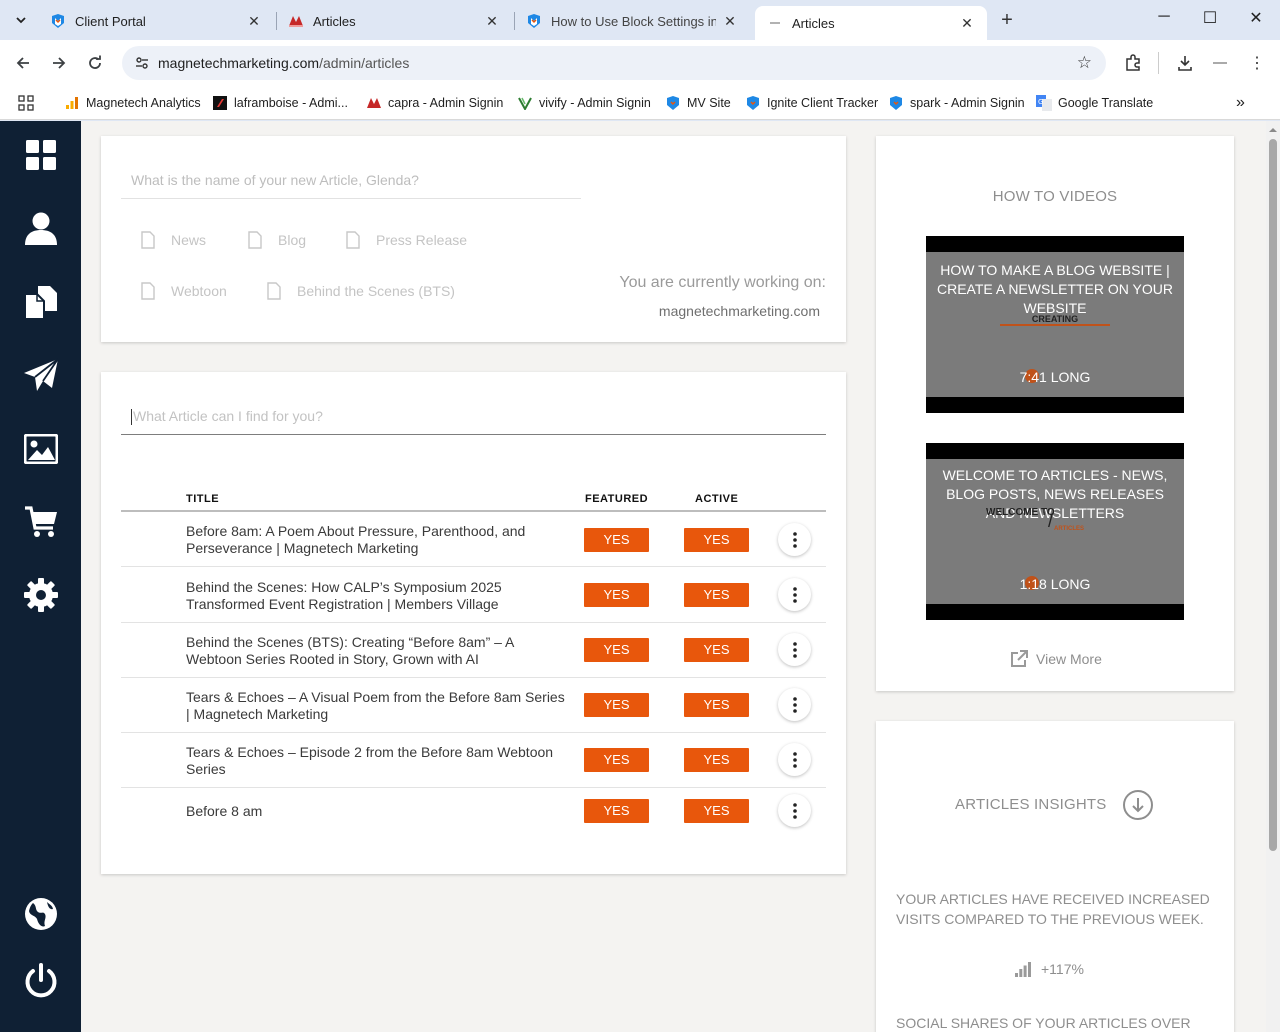 This screenshot has width=1280, height=1032. Describe the element at coordinates (1164, 17) in the screenshot. I see `minimize-button: ─` at that location.